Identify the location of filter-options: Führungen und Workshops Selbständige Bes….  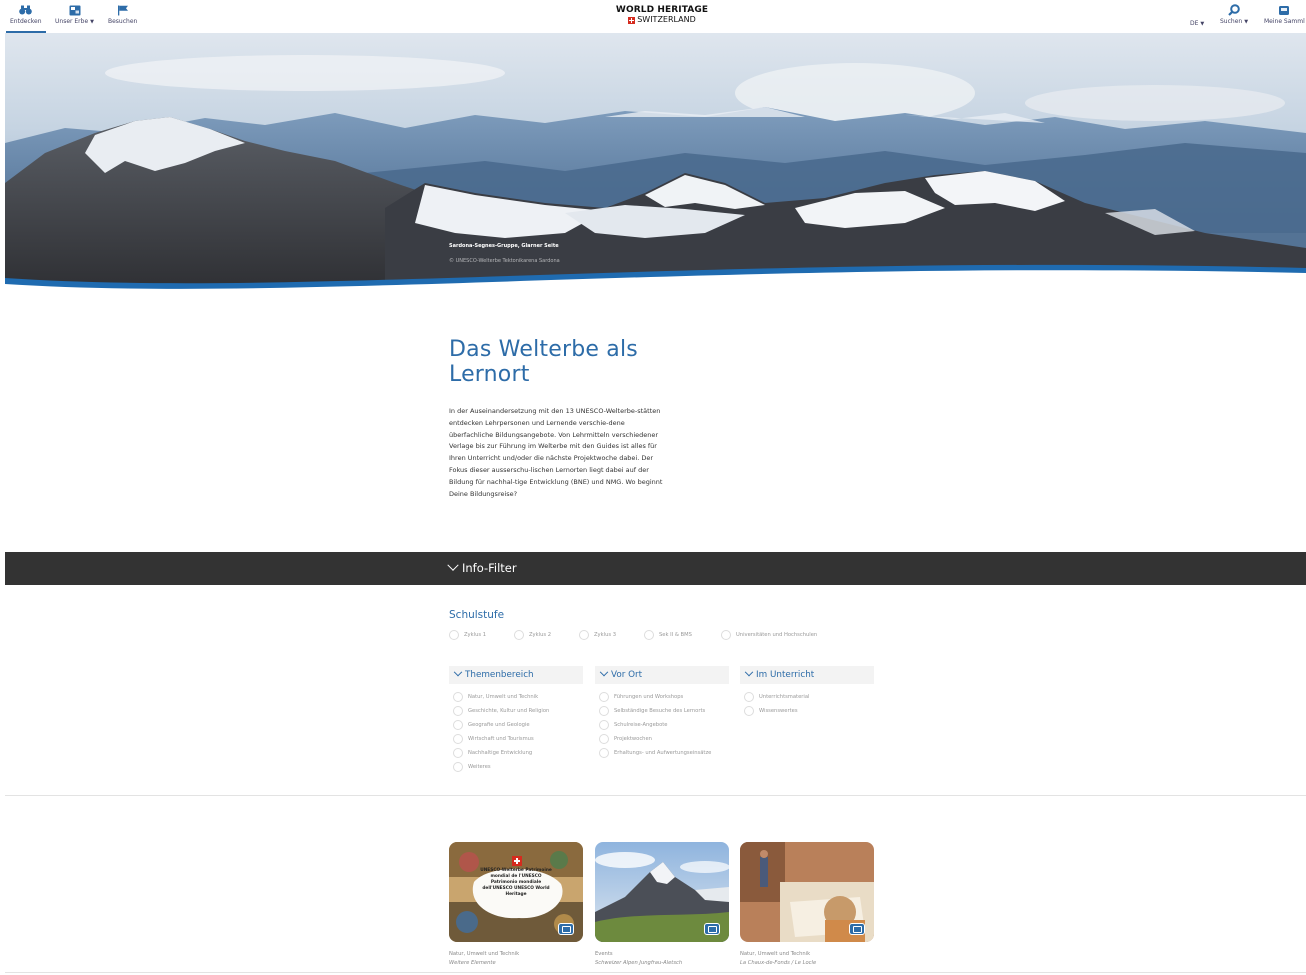
(662, 725).